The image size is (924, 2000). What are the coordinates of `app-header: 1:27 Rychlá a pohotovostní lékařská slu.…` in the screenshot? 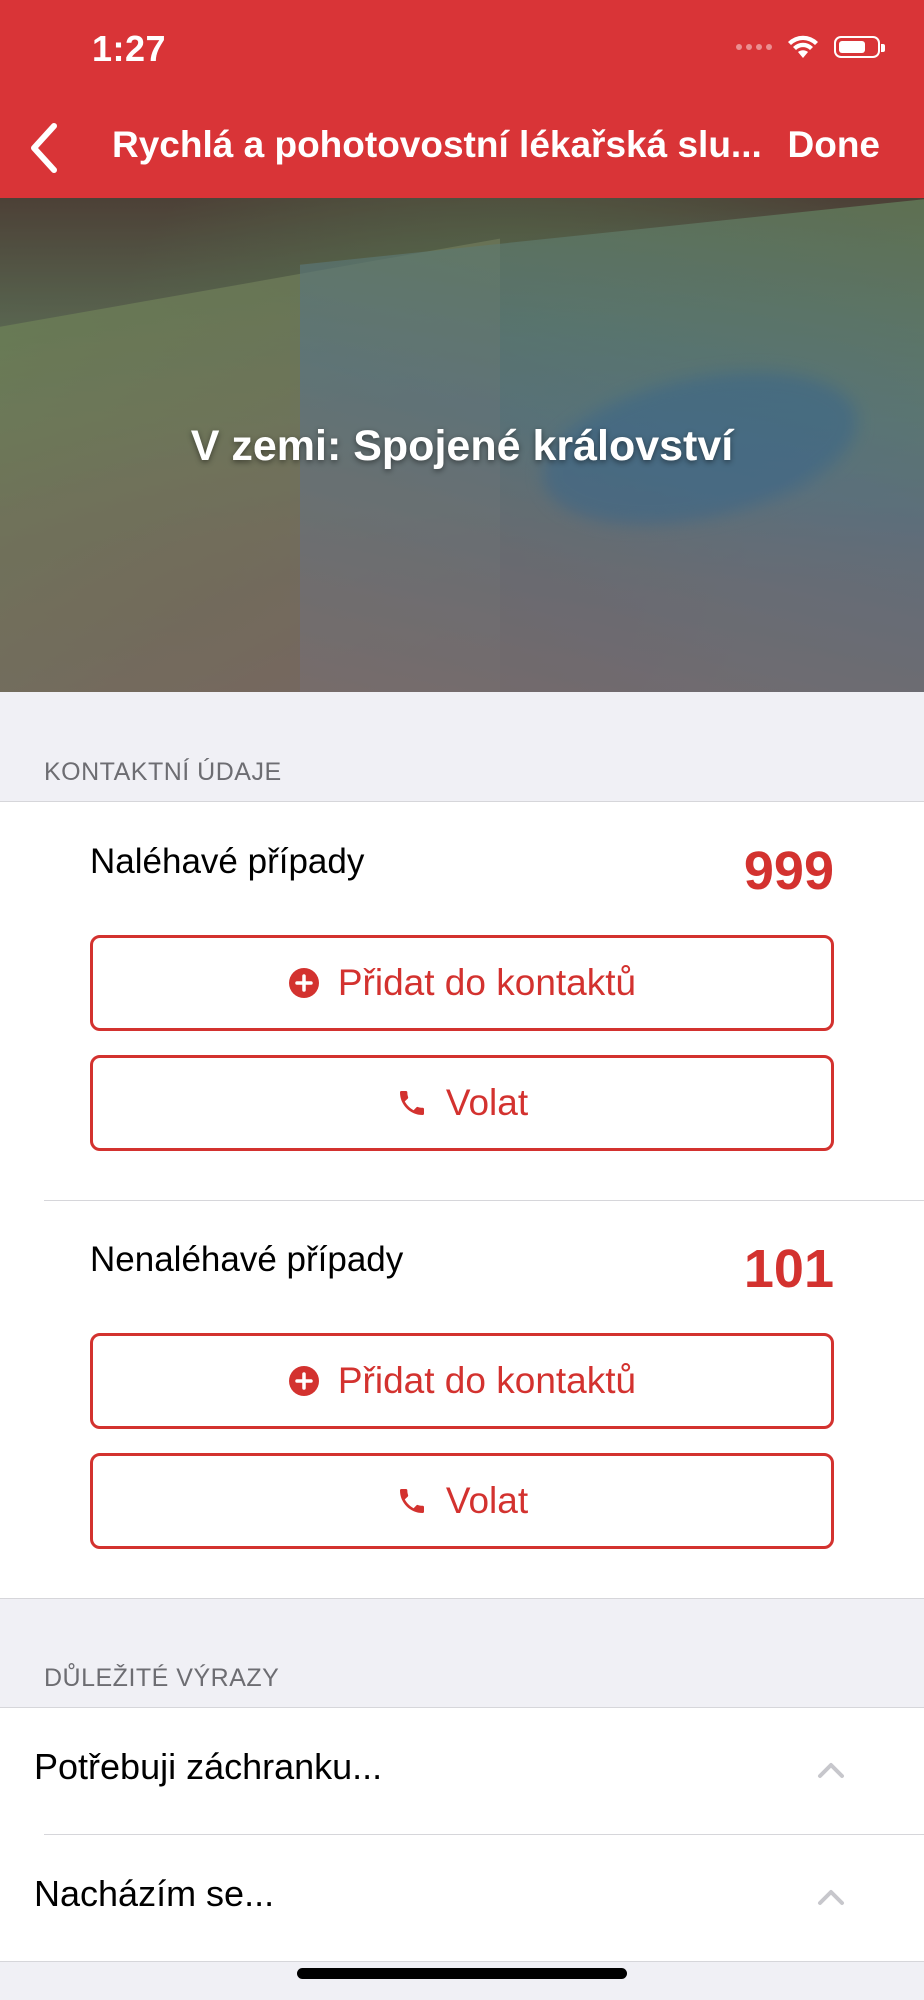 It's located at (462, 99).